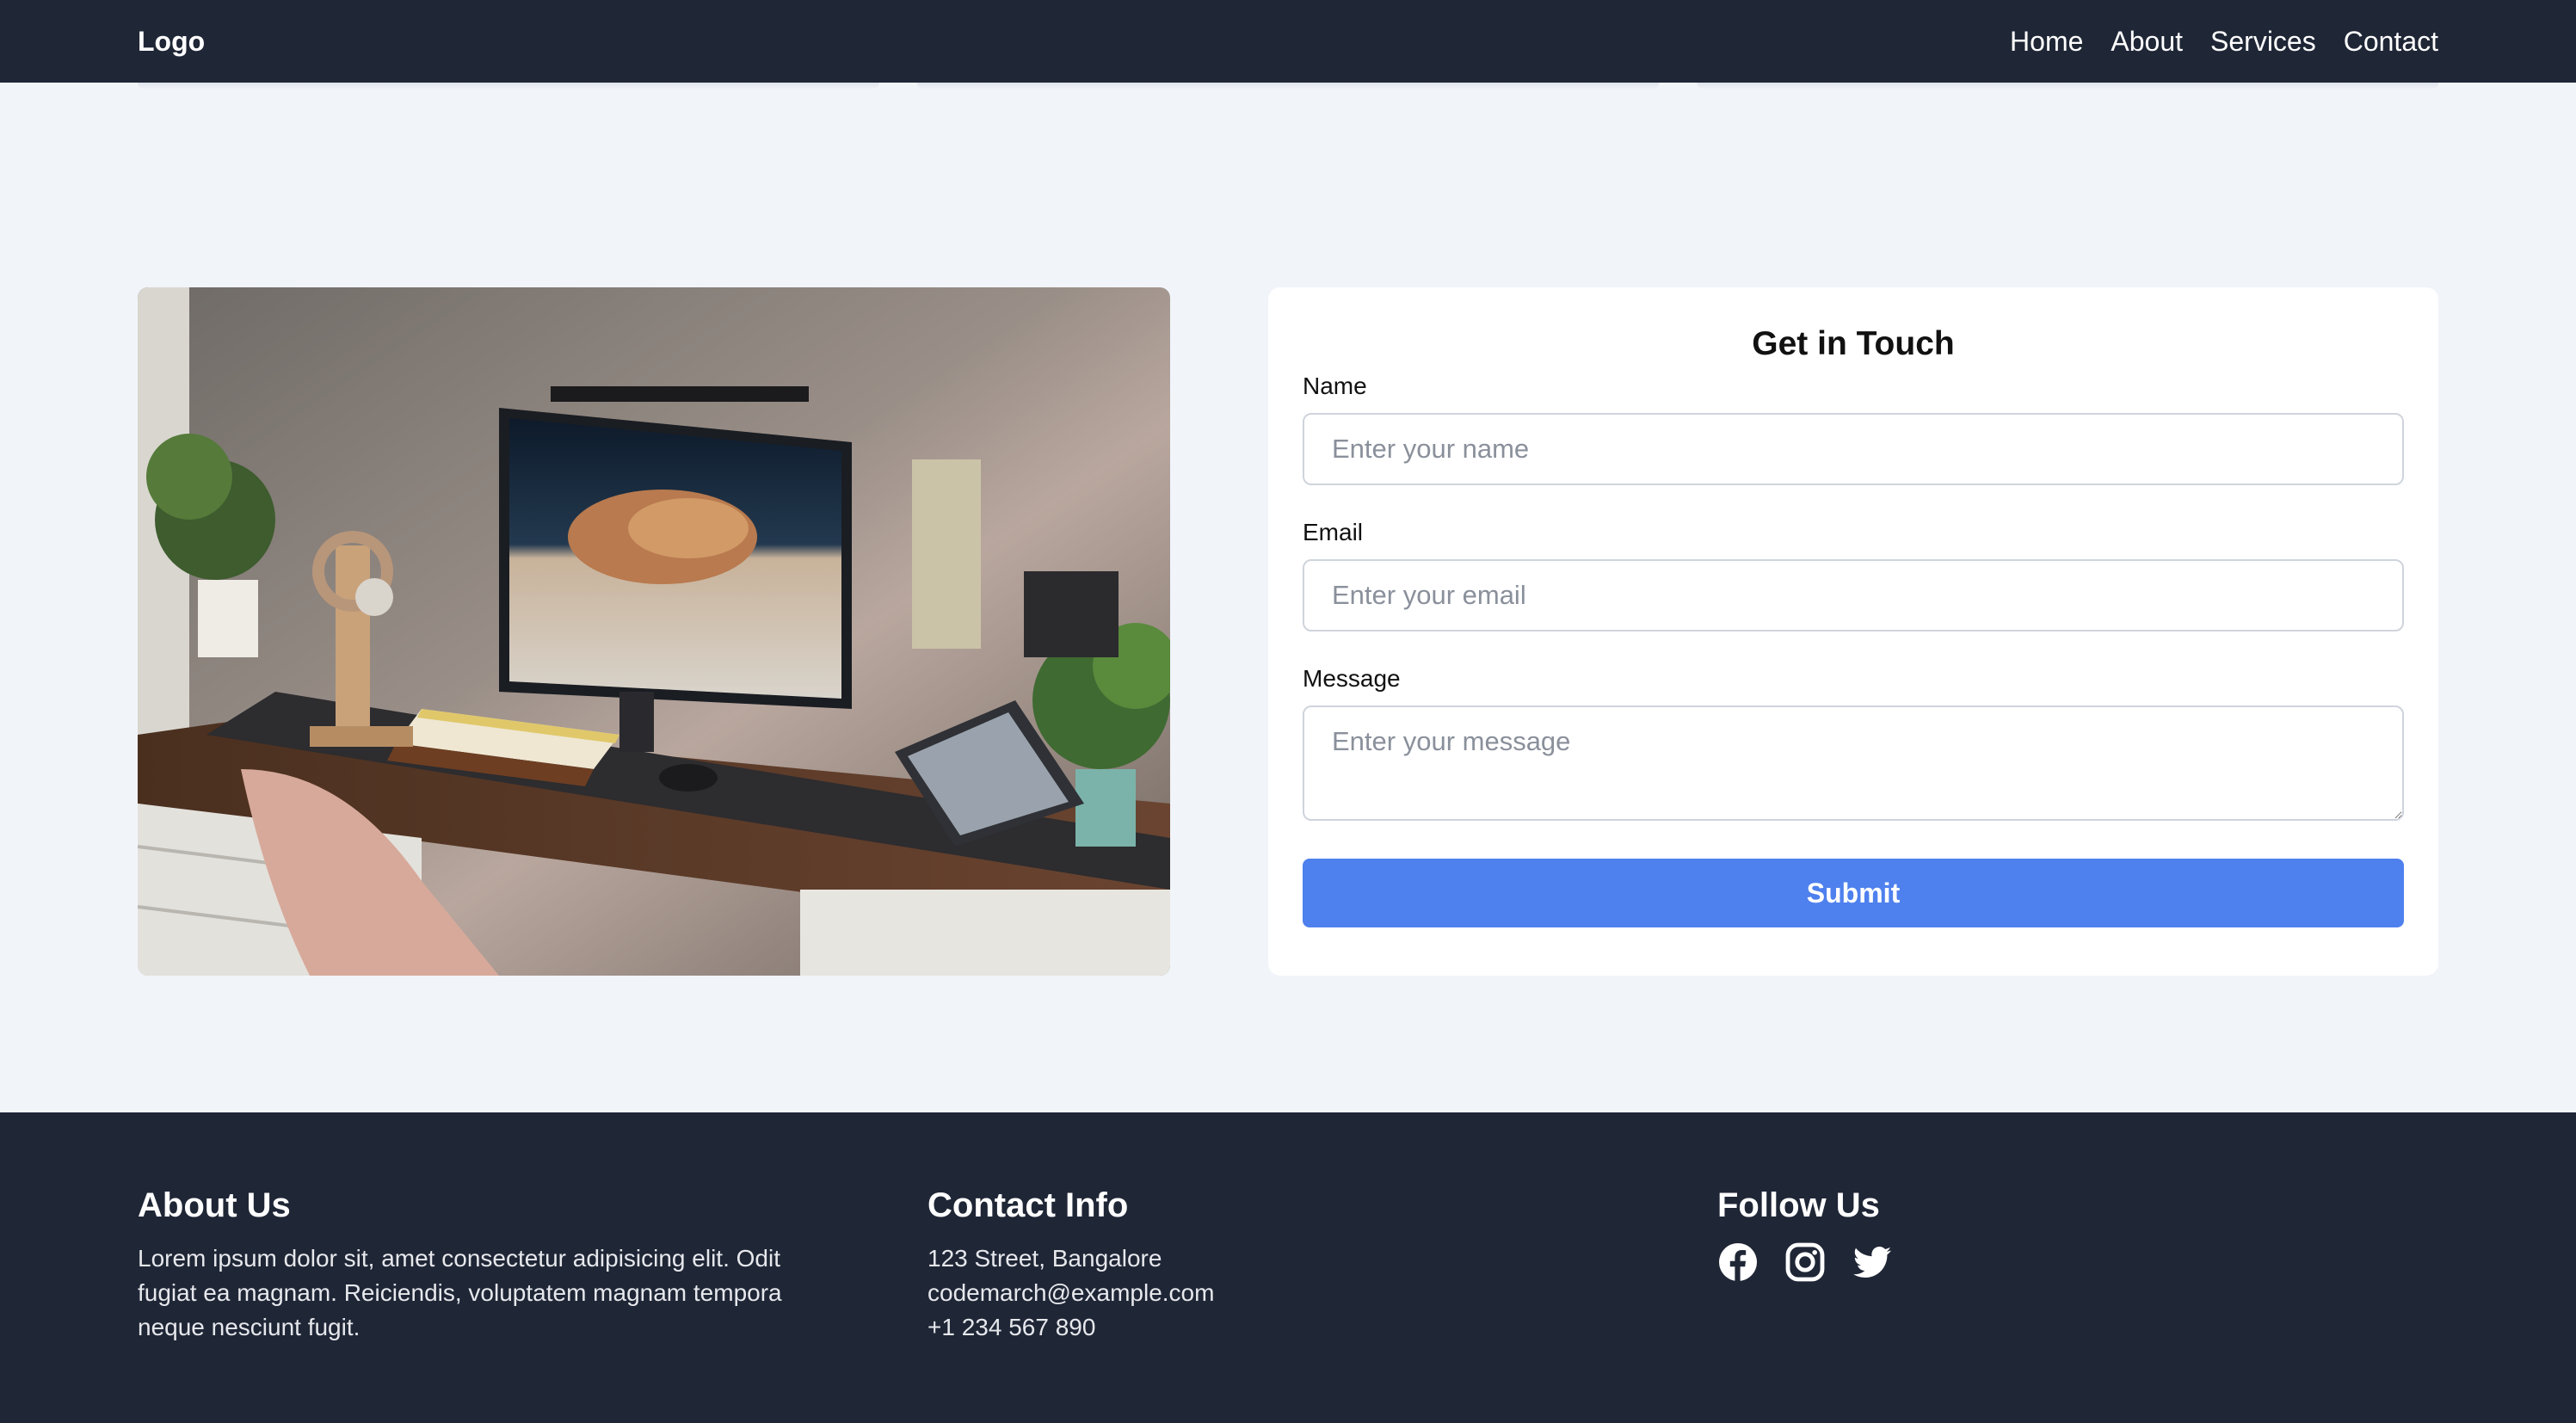 The height and width of the screenshot is (1423, 2576). Describe the element at coordinates (2047, 42) in the screenshot. I see `nav-link-home: Home` at that location.